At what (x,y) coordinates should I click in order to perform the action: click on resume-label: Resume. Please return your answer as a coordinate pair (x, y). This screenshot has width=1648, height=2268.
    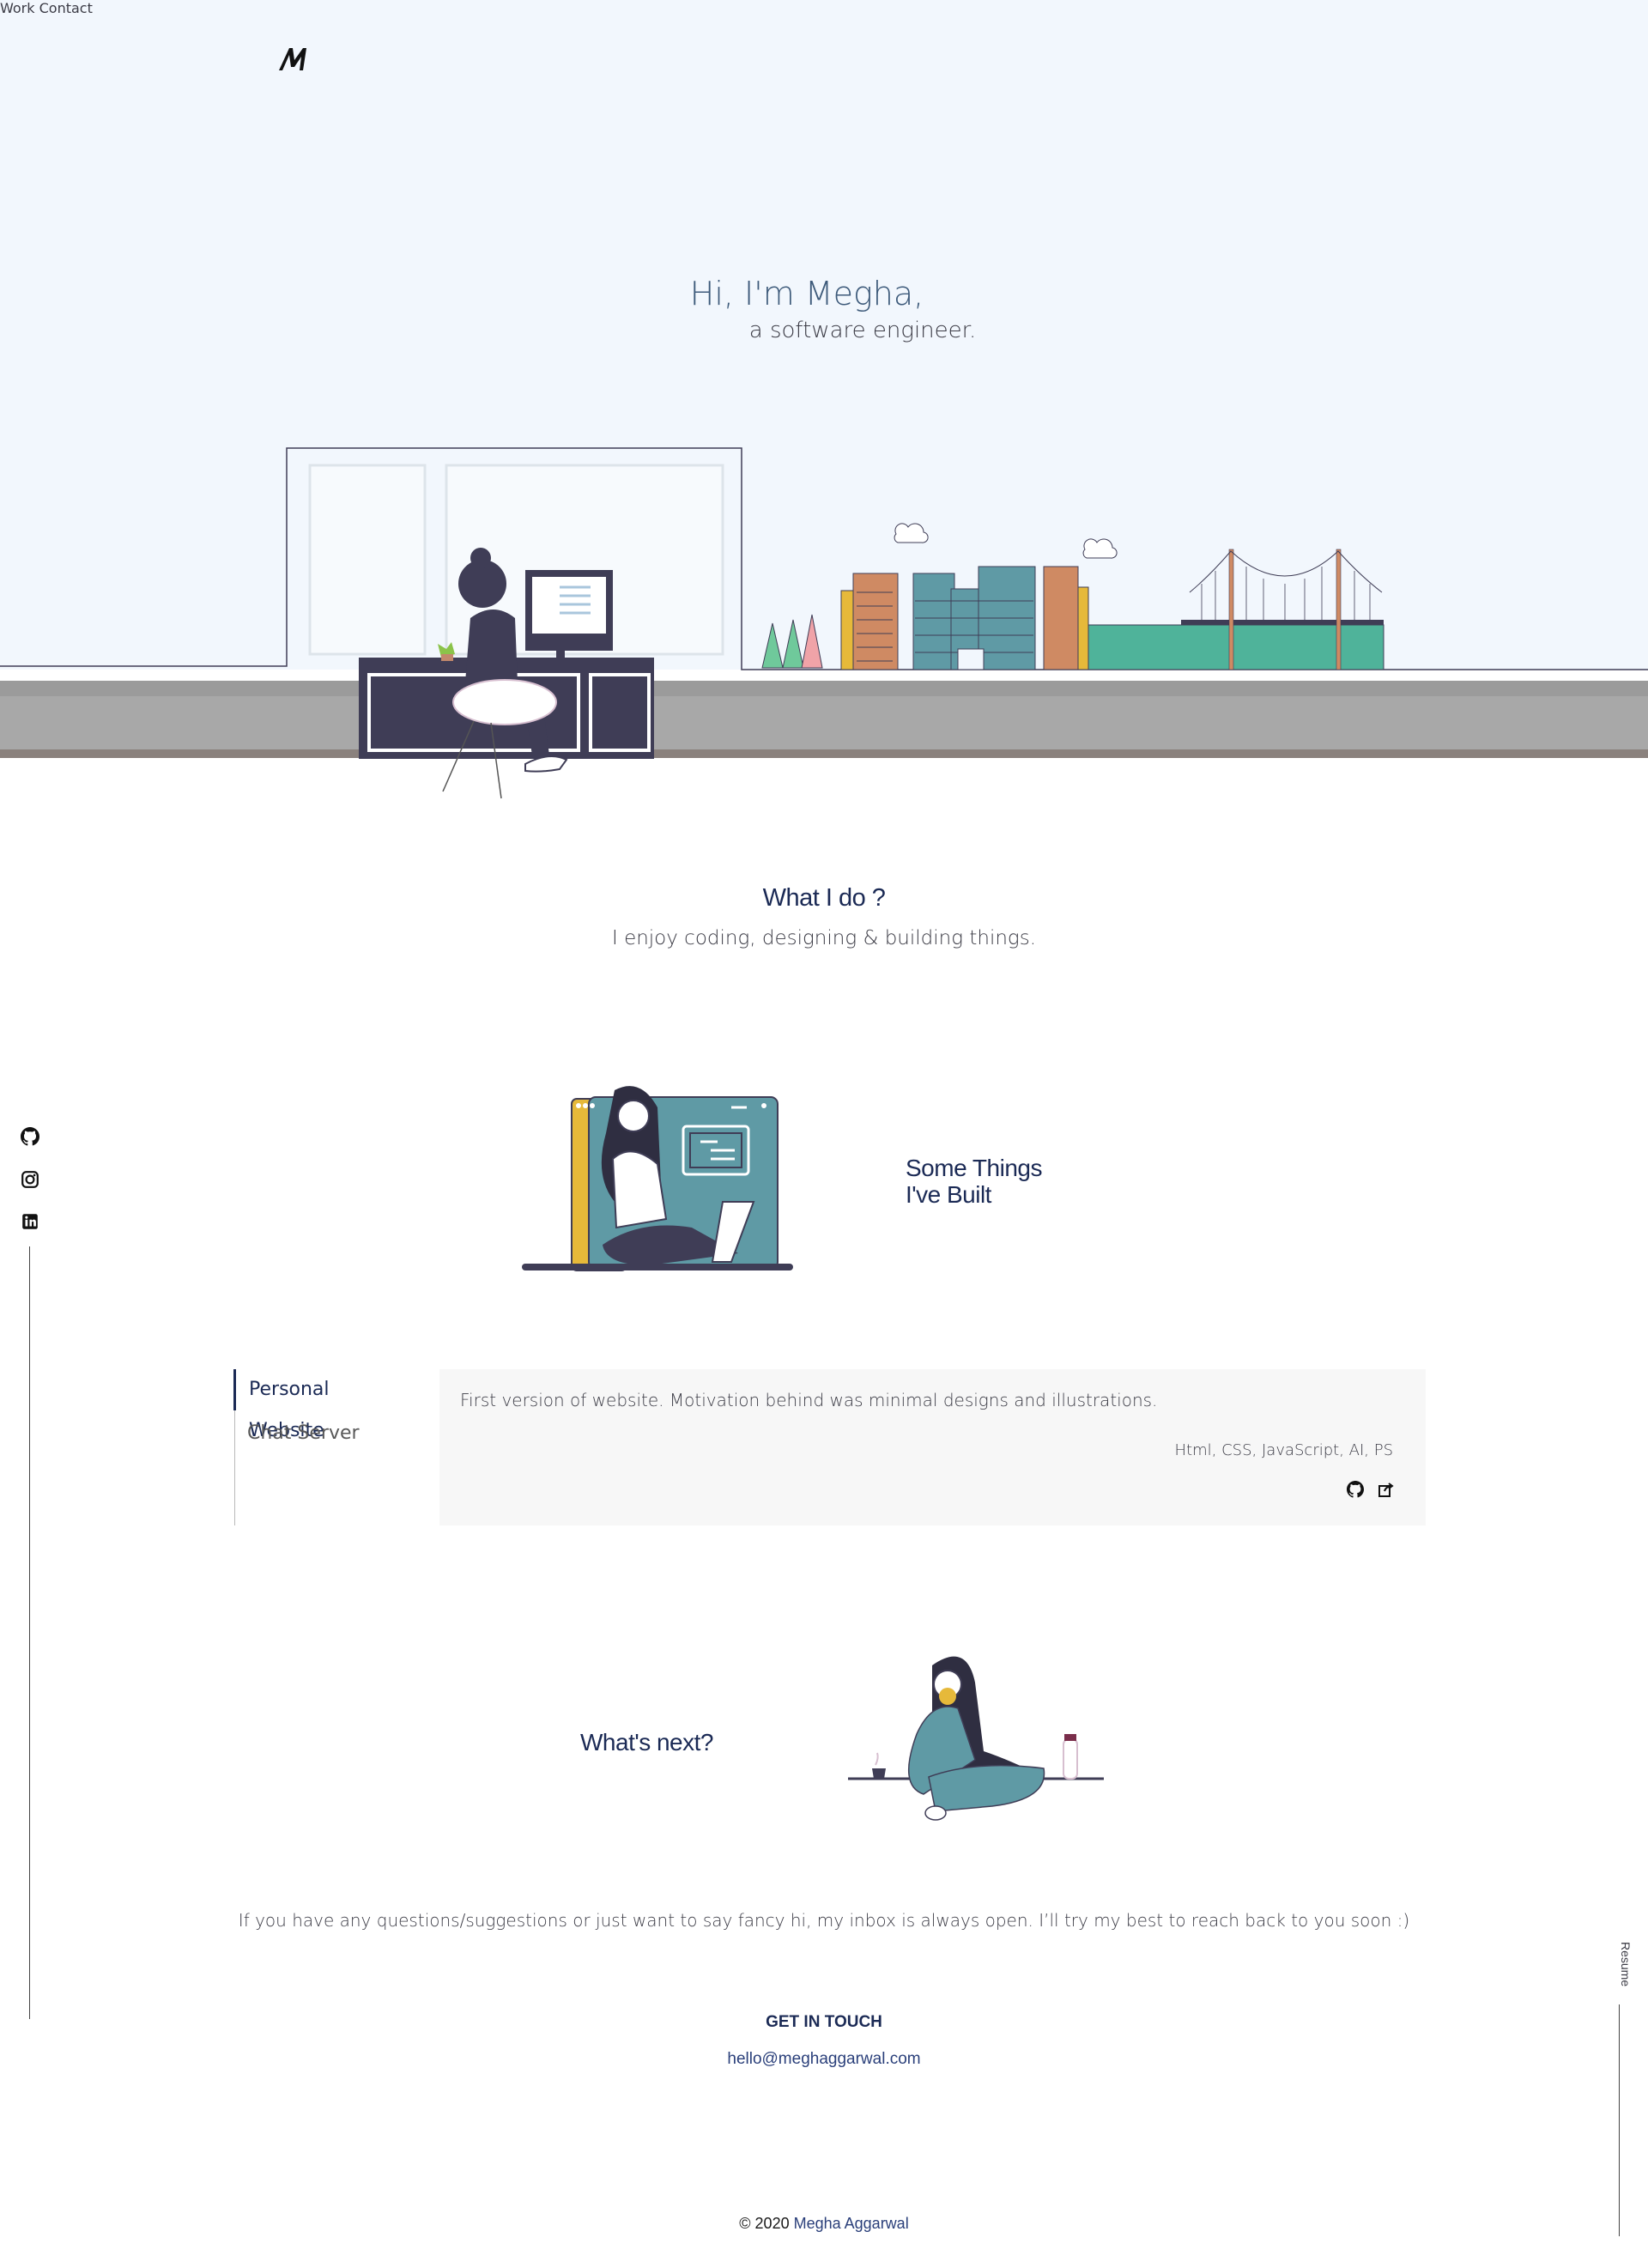
    Looking at the image, I should click on (1626, 1964).